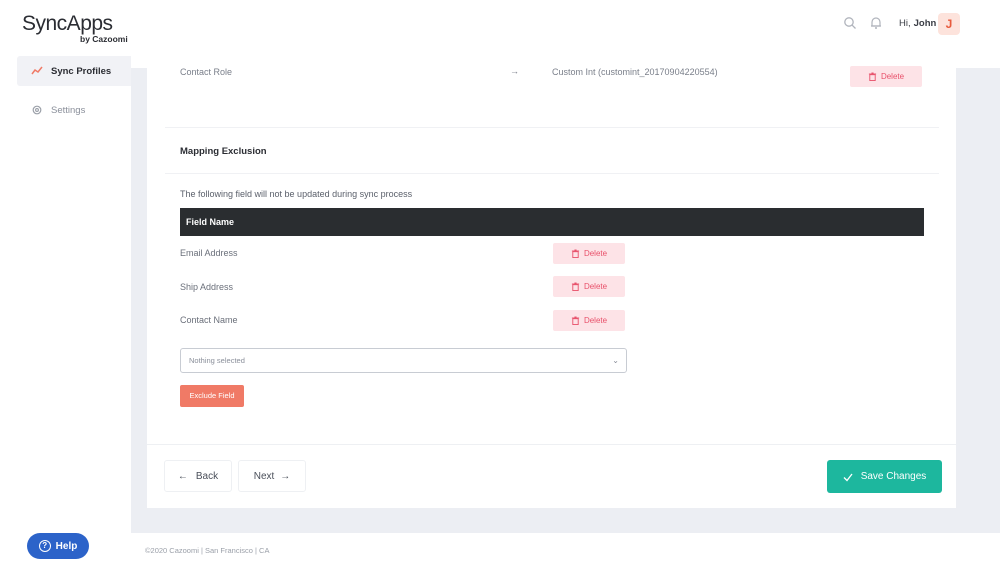 The image size is (1000, 563). I want to click on sidebar-item-sync-profiles: Sync Profiles, so click(74, 71).